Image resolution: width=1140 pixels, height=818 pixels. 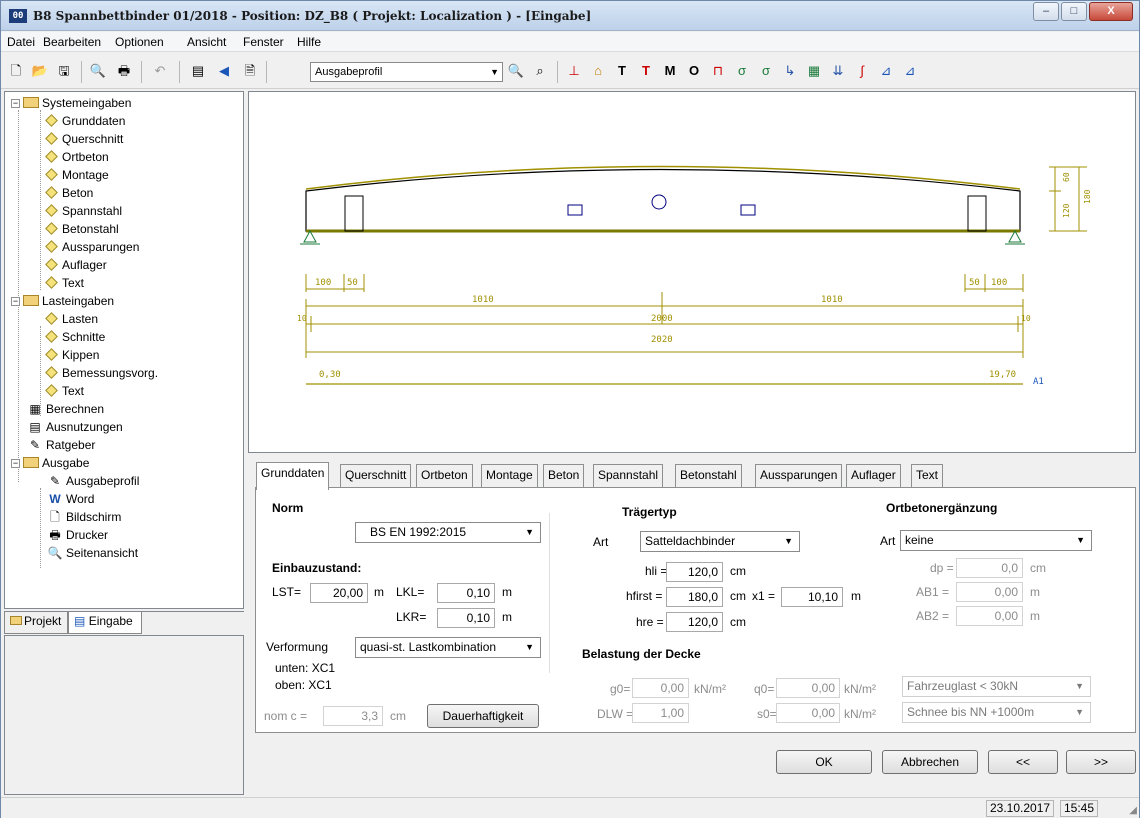 What do you see at coordinates (444, 476) in the screenshot?
I see `tab-ortbeton: Ortbeton` at bounding box center [444, 476].